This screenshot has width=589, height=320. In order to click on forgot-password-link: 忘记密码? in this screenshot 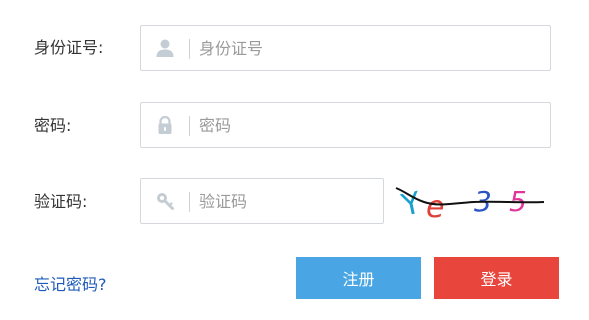, I will do `click(70, 283)`.